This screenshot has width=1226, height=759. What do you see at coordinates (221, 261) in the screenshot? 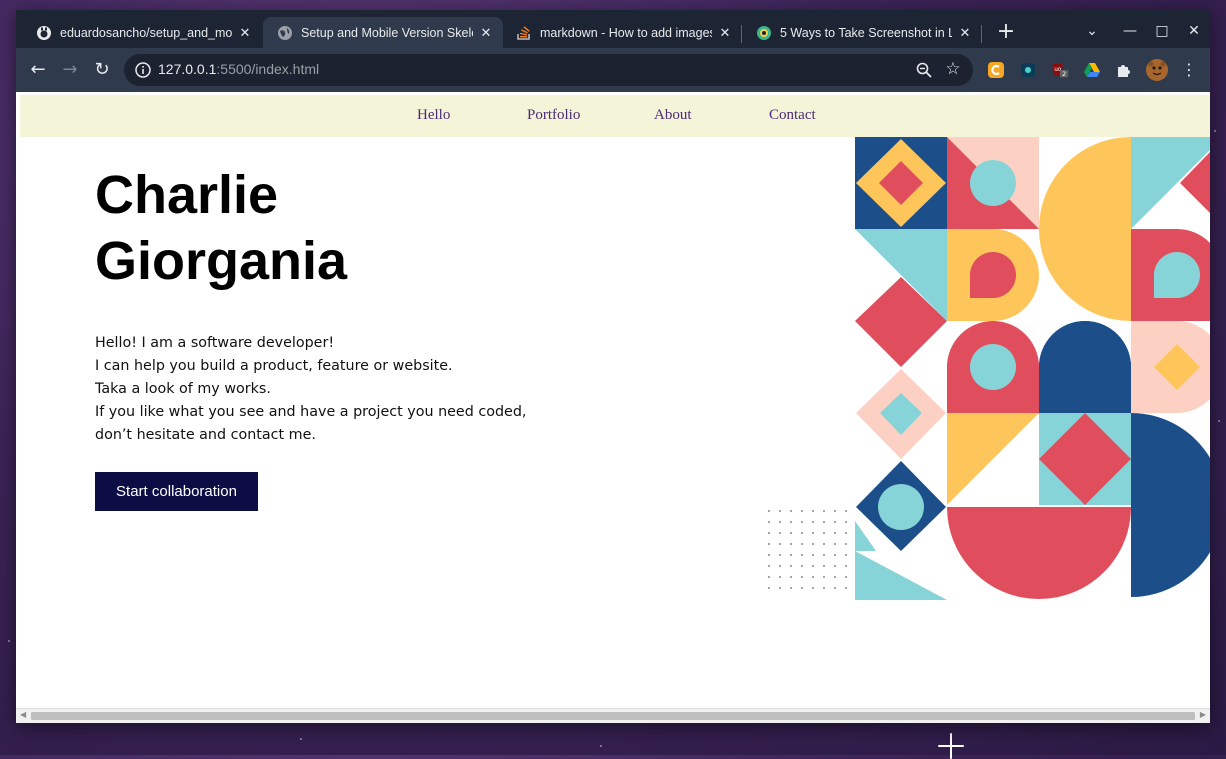
I see `hero-name-last: Giorgania` at bounding box center [221, 261].